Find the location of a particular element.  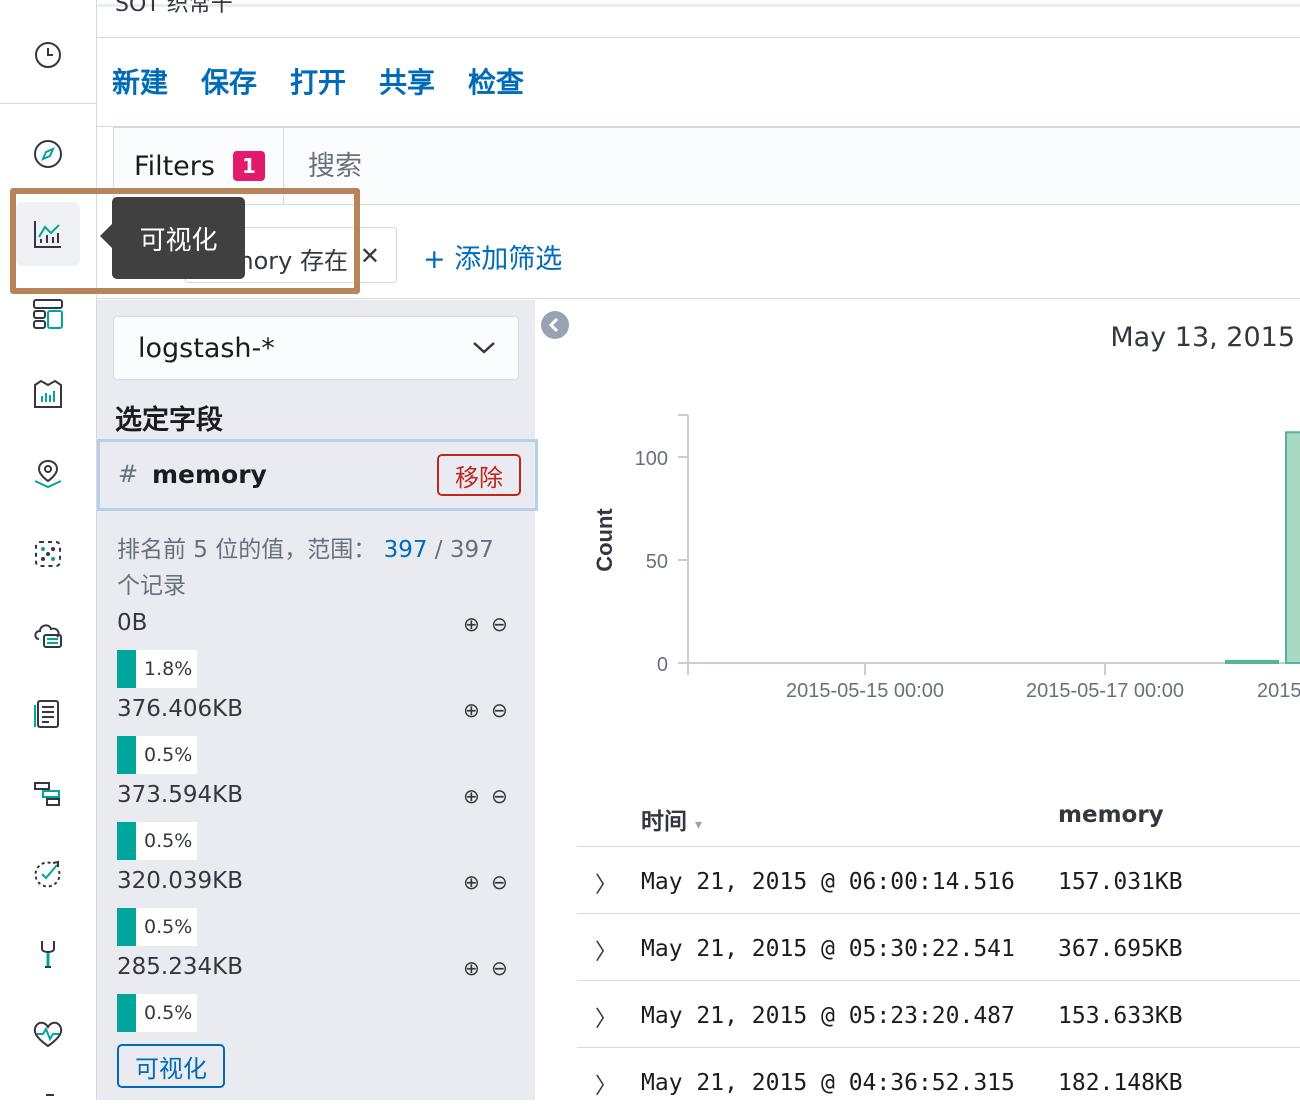

y-tick-label: 50 is located at coordinates (657, 562).